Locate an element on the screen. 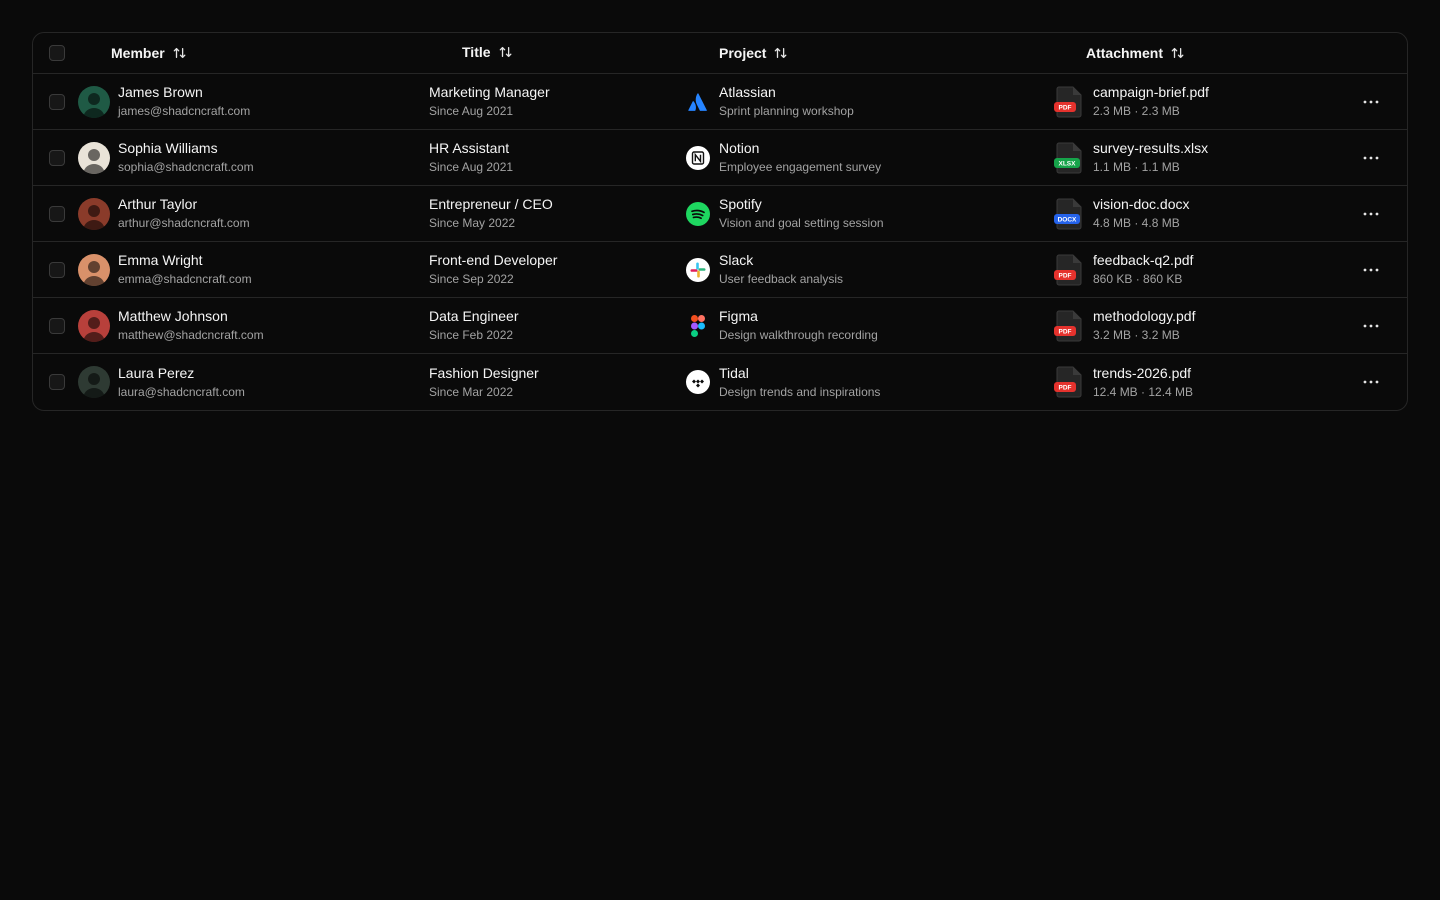 Image resolution: width=1440 pixels, height=900 pixels. project-name: Spotify is located at coordinates (740, 204).